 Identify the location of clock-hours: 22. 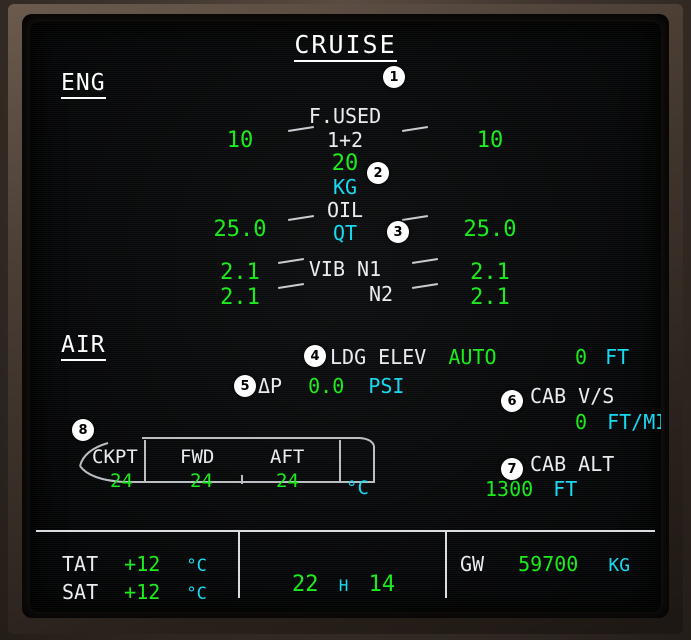
(305, 584).